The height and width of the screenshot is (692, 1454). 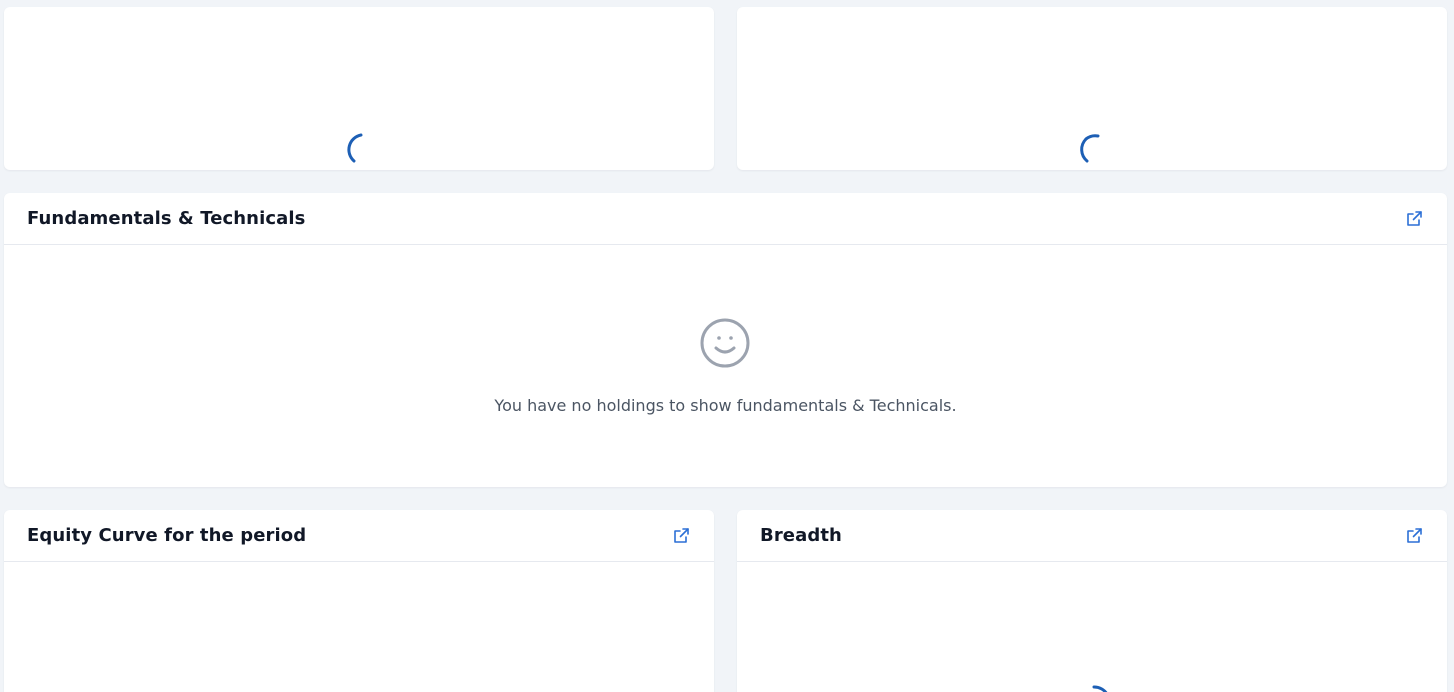 I want to click on card-header: Equity Curve for the period, so click(x=359, y=536).